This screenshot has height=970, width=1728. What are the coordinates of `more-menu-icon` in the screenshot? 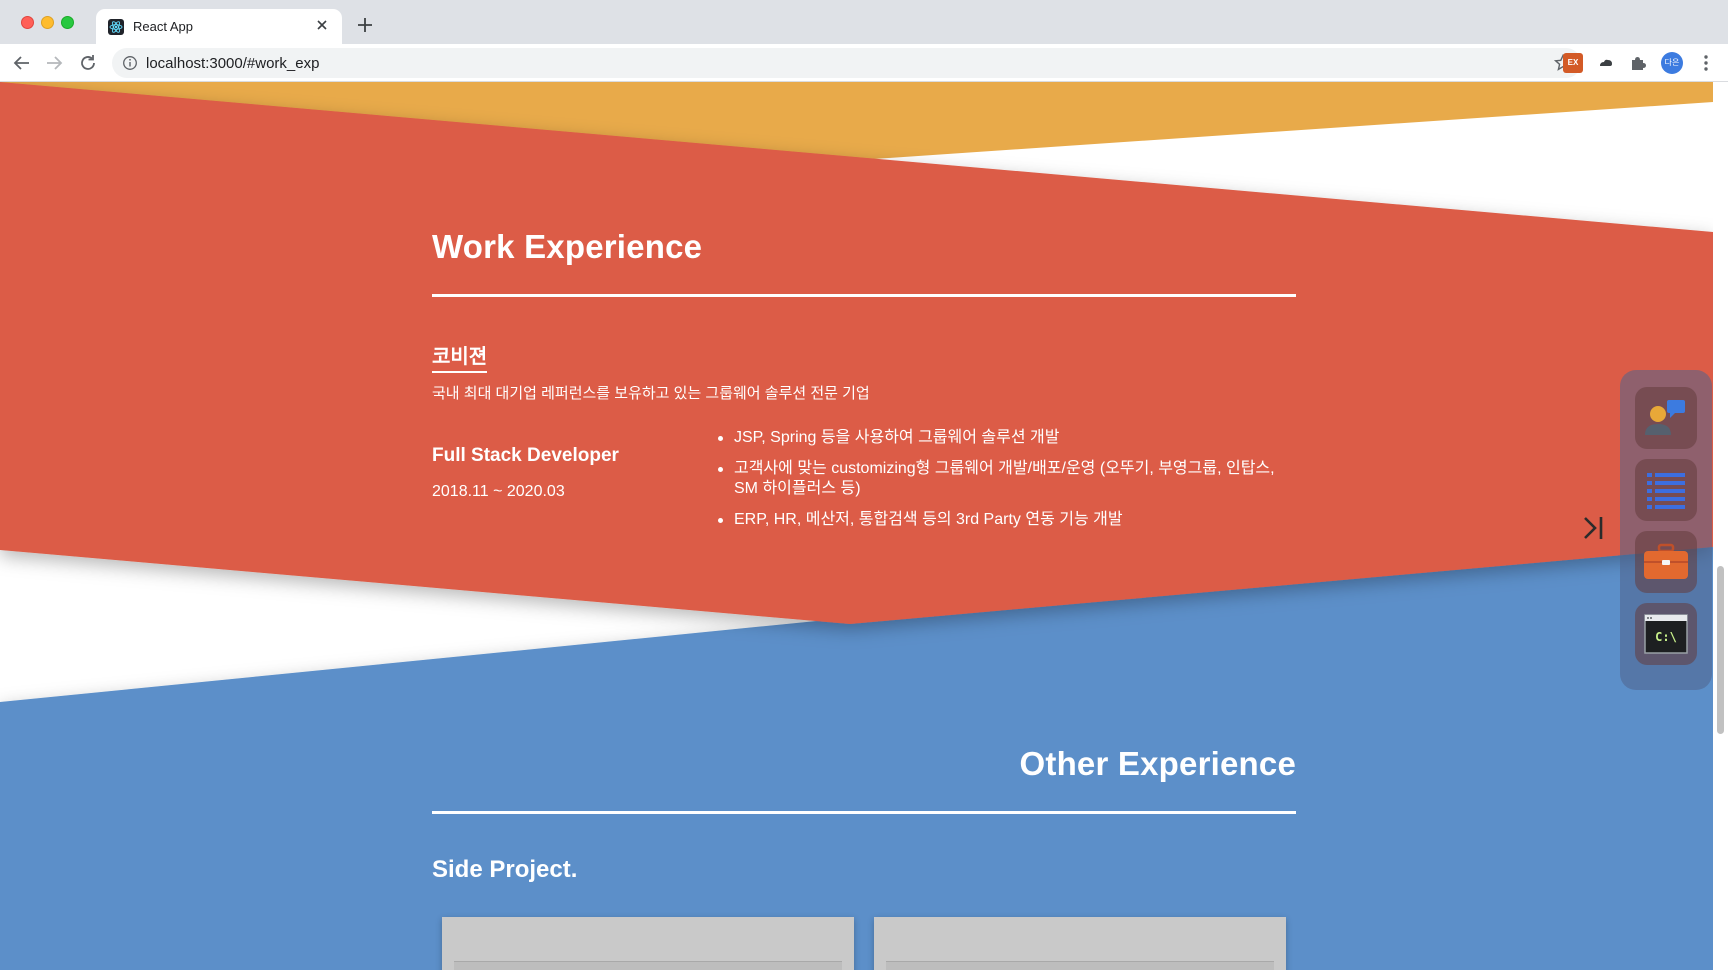 It's located at (1706, 63).